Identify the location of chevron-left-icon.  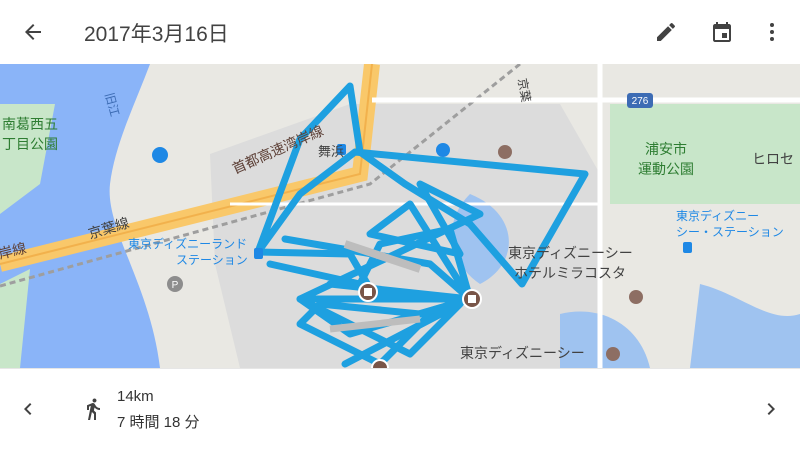
(28, 409).